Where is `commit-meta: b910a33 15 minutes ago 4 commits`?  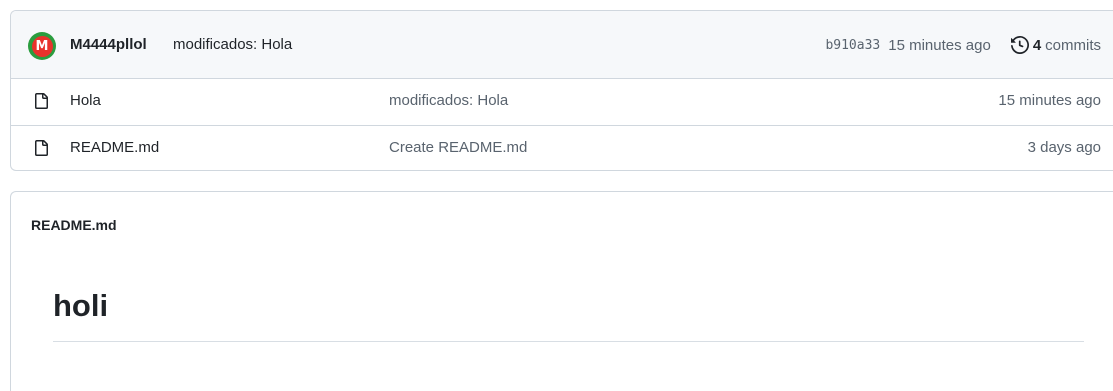 commit-meta: b910a33 15 minutes ago 4 commits is located at coordinates (963, 45).